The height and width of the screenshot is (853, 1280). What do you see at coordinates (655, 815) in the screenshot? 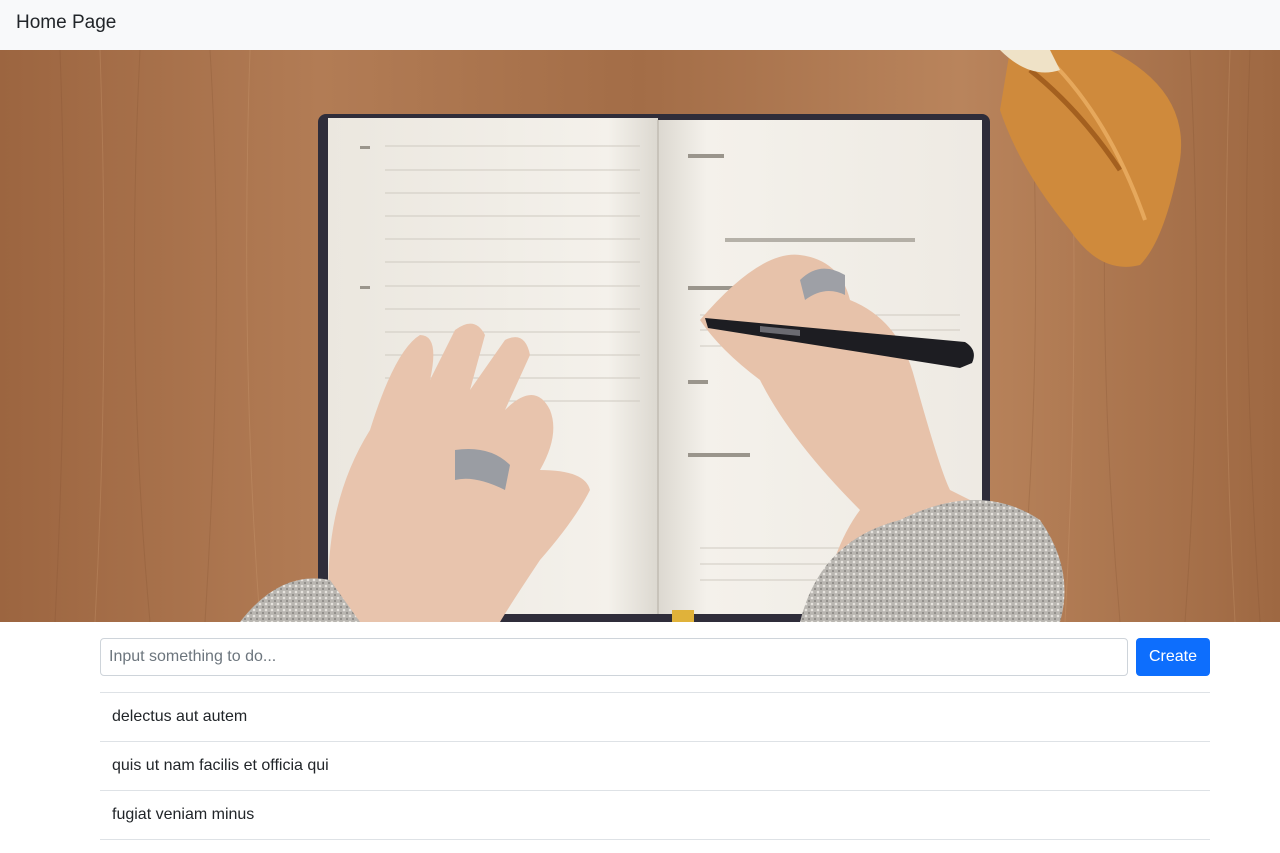
I see `todo-item: fugiat veniam minus` at bounding box center [655, 815].